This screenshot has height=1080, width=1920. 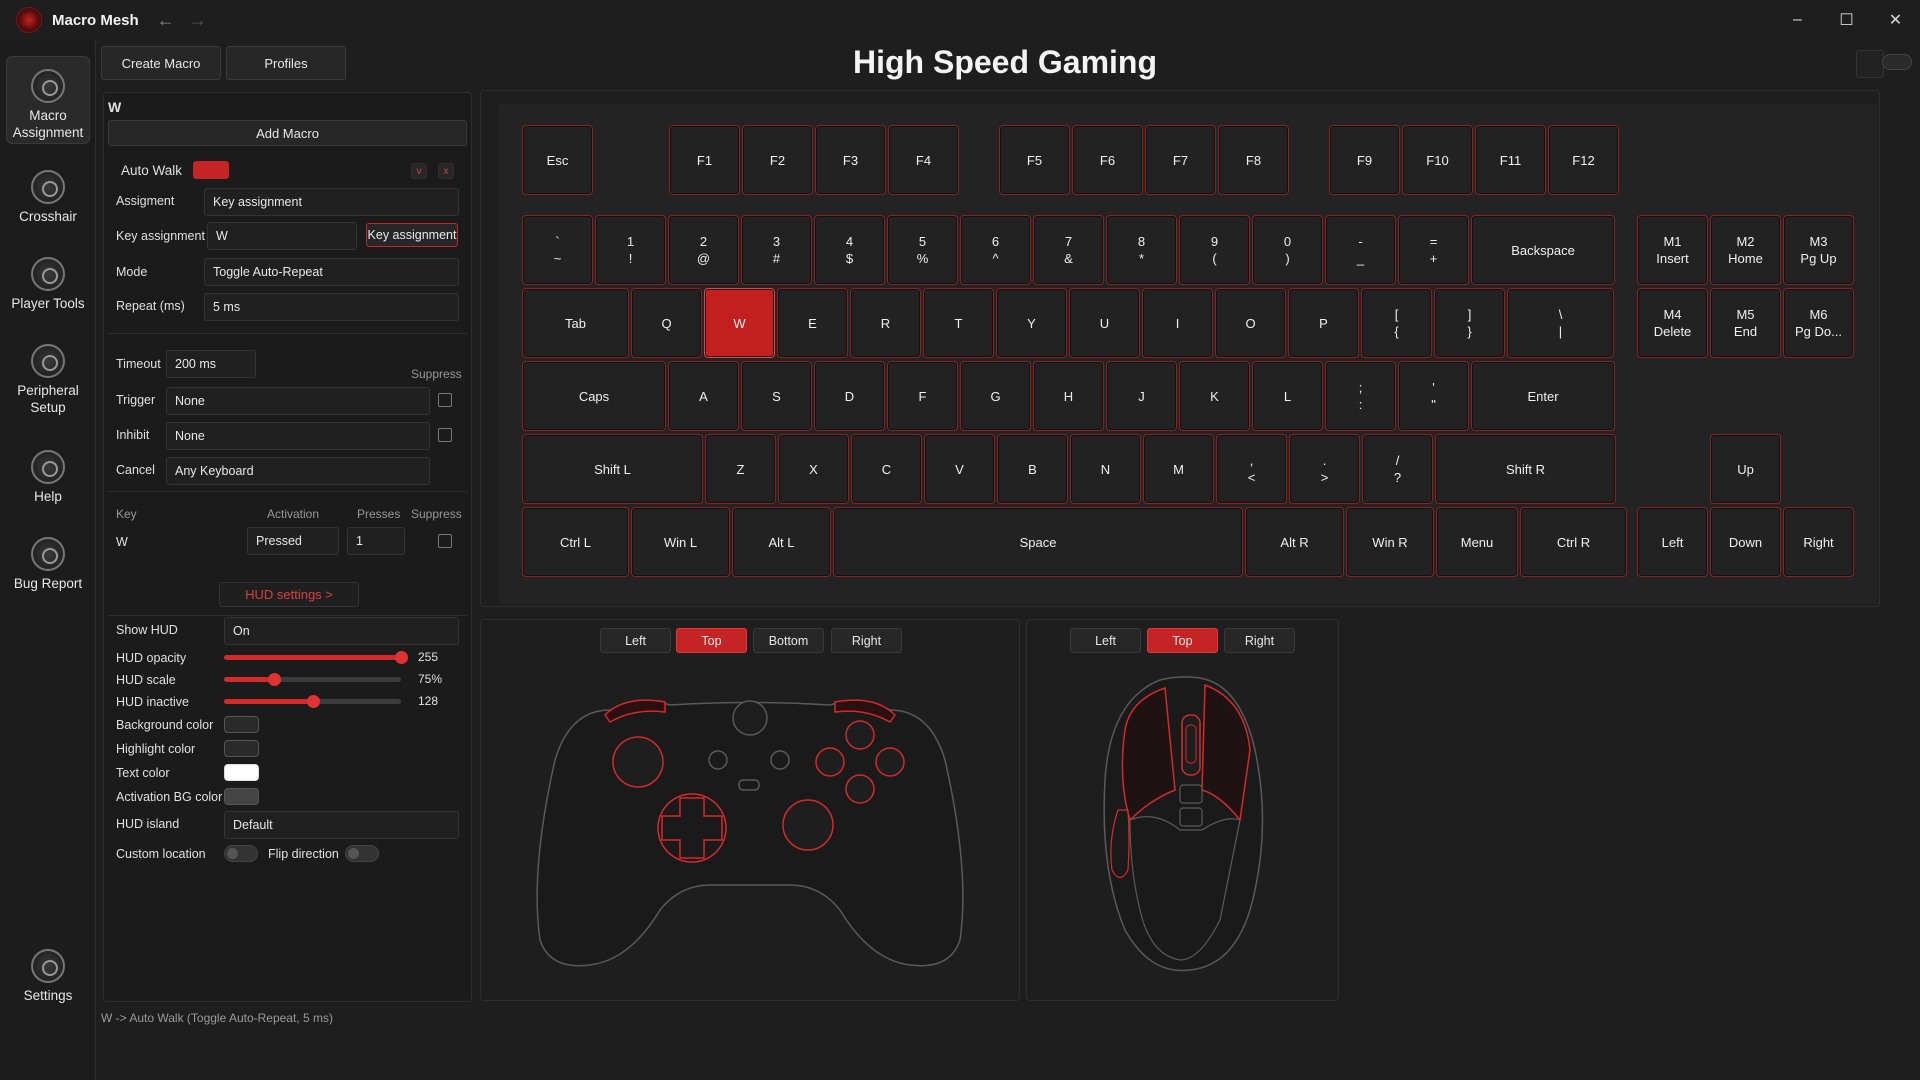 I want to click on key-h: H, so click(x=1068, y=396).